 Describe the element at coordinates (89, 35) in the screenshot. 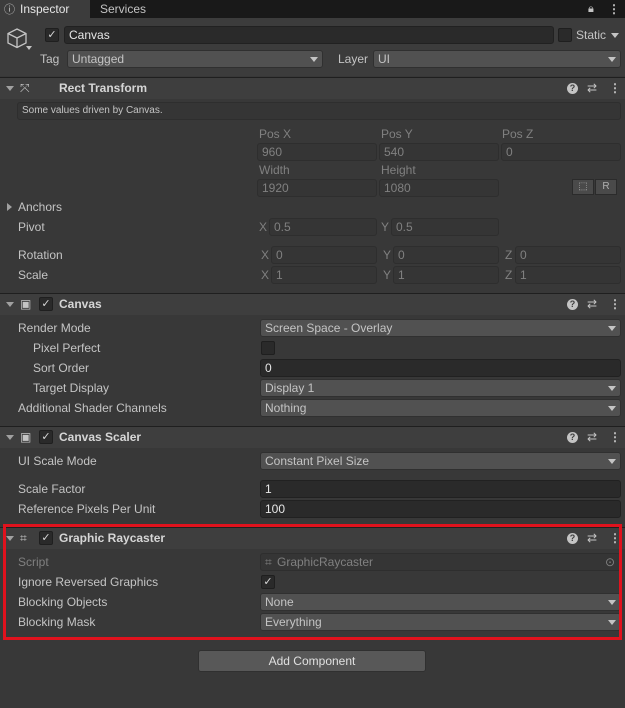

I see `object-name-text: Canvas` at that location.